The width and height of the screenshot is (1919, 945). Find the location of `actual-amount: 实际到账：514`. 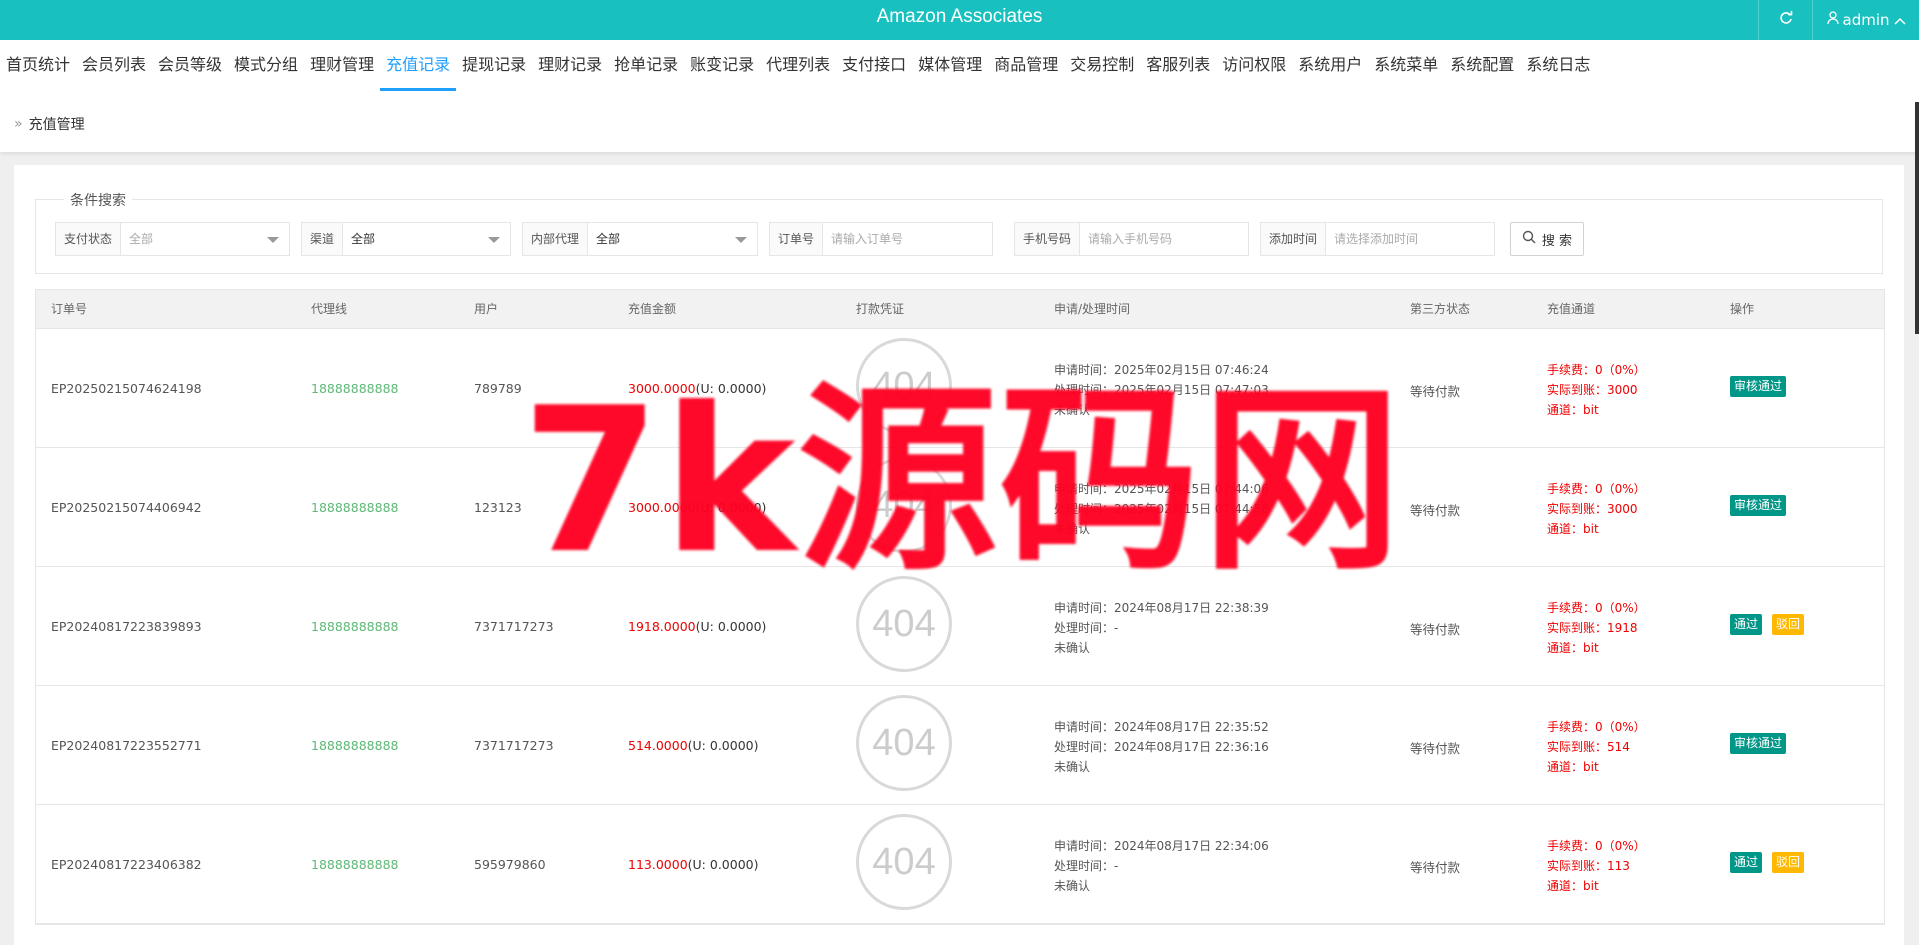

actual-amount: 实际到账：514 is located at coordinates (1588, 747).